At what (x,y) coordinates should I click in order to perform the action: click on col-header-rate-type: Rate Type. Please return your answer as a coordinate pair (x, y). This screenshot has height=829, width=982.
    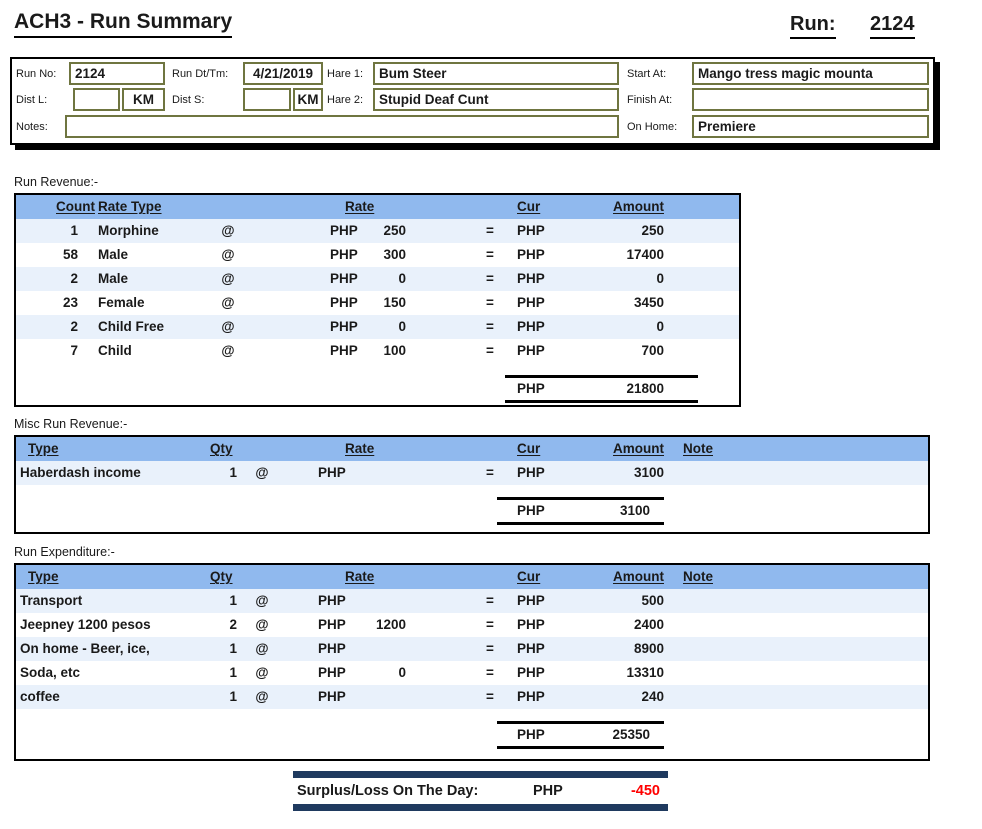
    Looking at the image, I should click on (130, 206).